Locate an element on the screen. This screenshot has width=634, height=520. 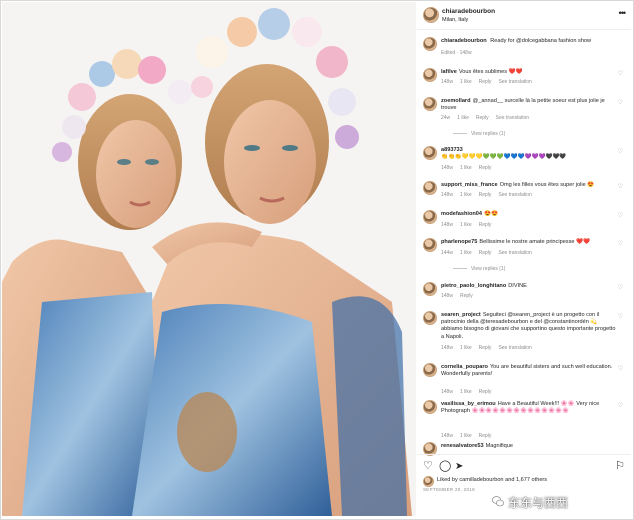
author-username: chiaradebourbon is located at coordinates (468, 11).